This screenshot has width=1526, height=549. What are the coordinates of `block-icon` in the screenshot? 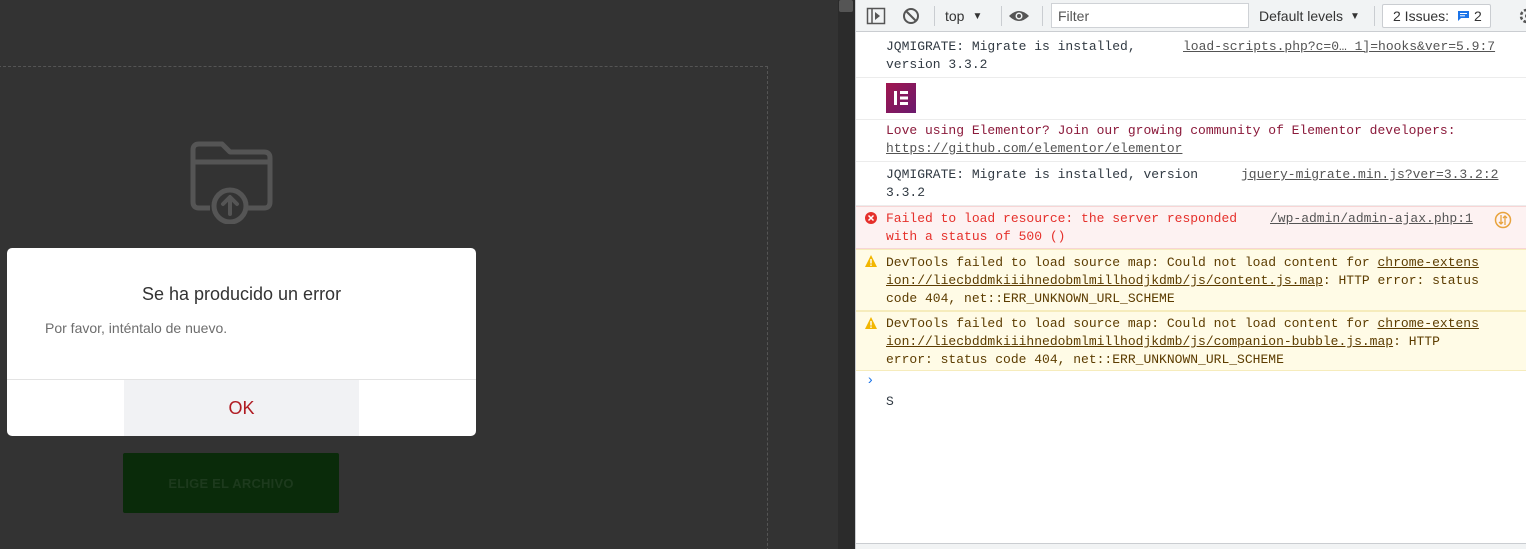 It's located at (911, 16).